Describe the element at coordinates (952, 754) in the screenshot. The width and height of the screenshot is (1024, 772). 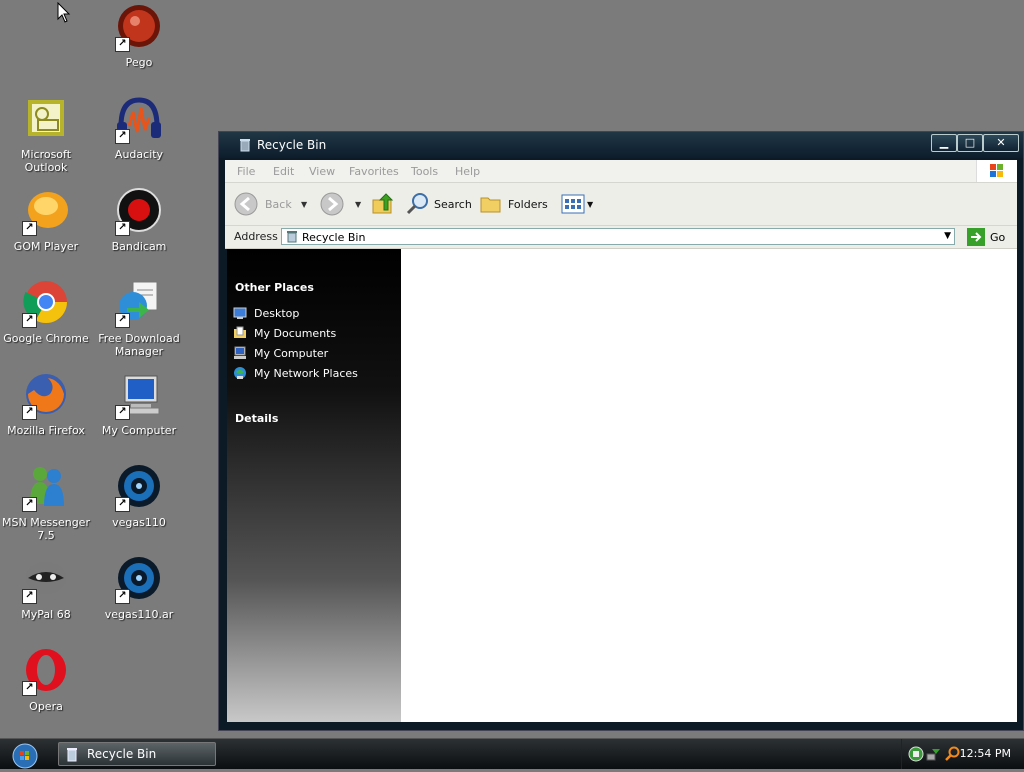
I see `search-tray-icon` at that location.